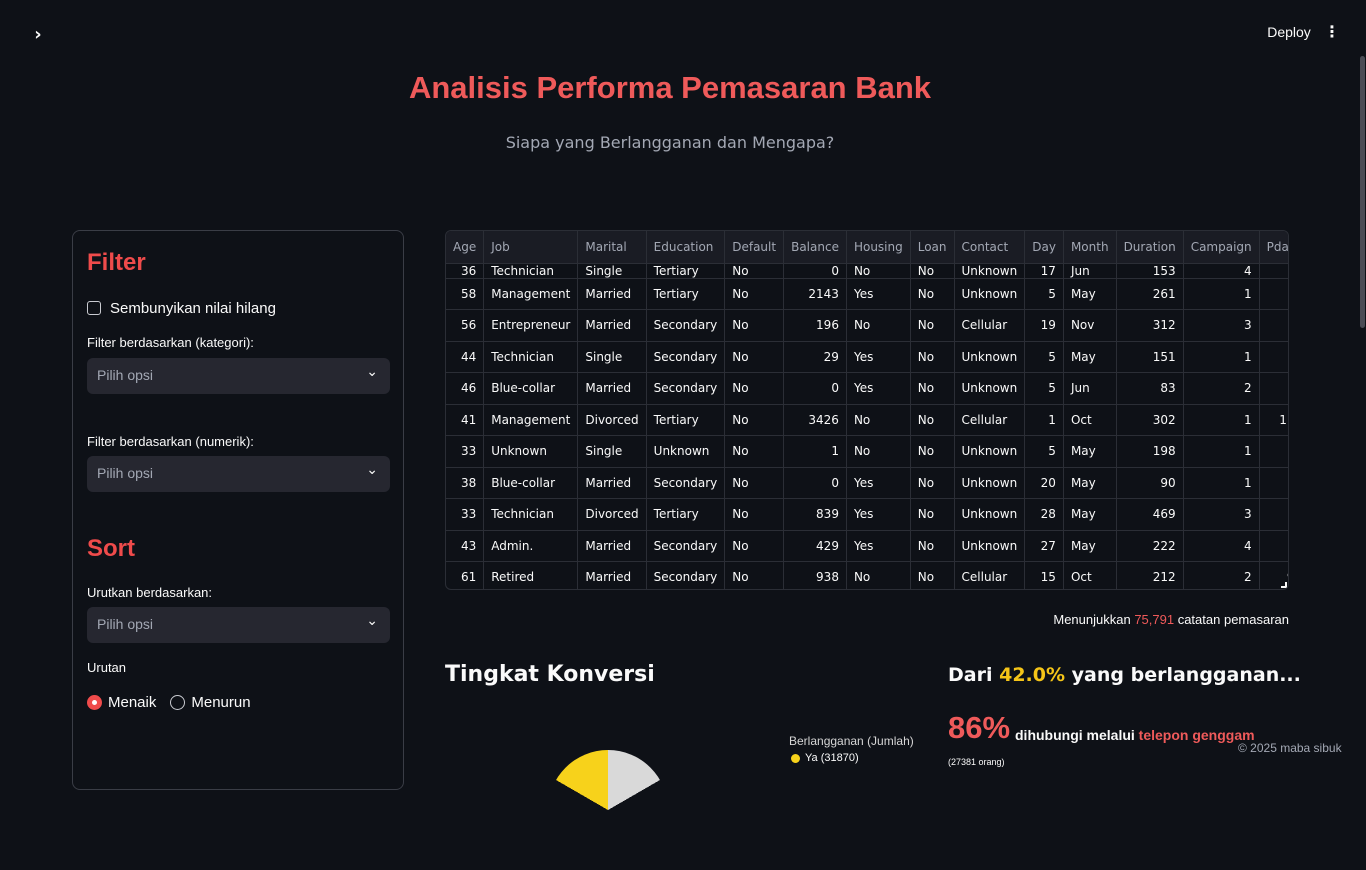  I want to click on table-cell: 4, so click(1221, 546).